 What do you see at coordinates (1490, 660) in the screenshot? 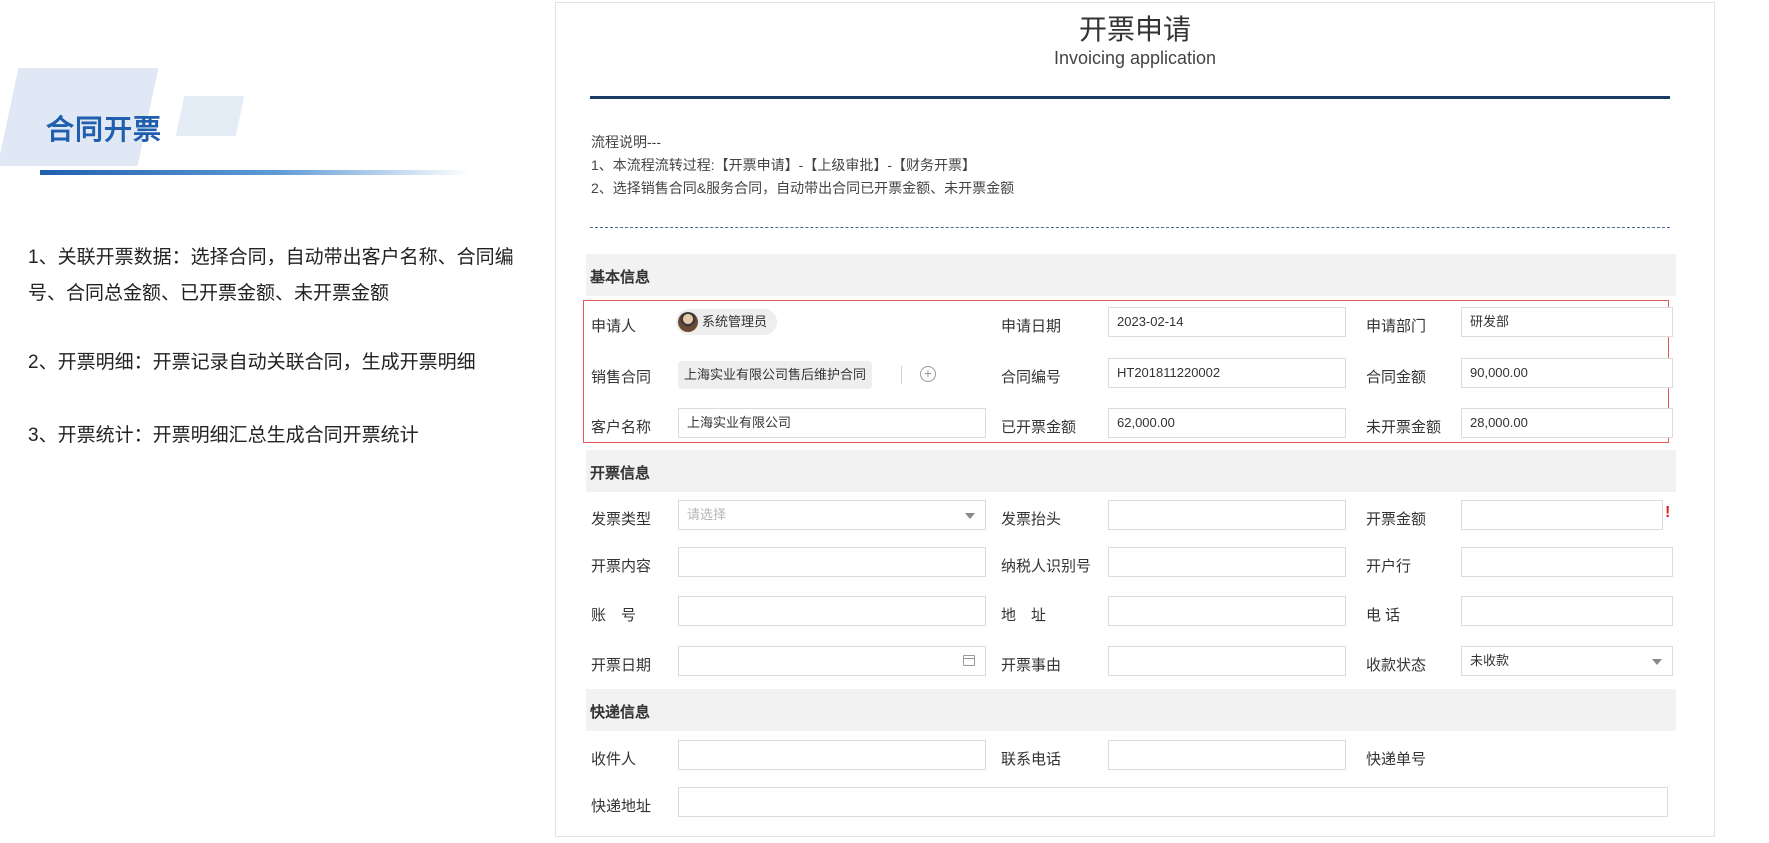
I see `collection-status-value: 未收款` at bounding box center [1490, 660].